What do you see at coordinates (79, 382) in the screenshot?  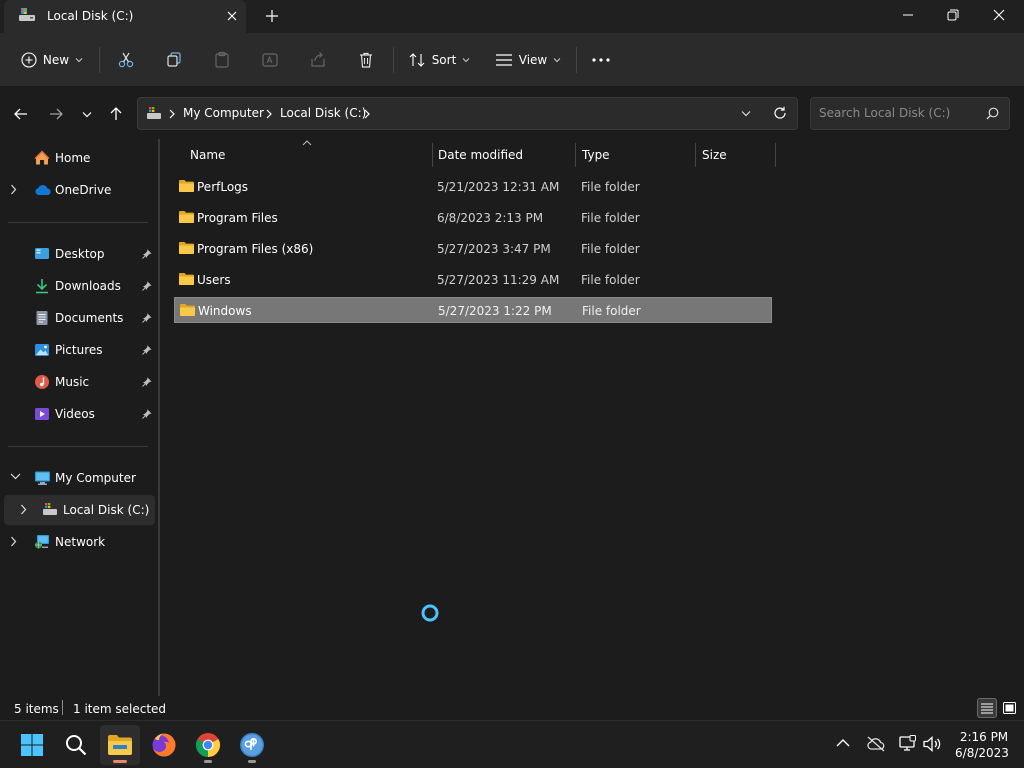 I see `sidebar-item-music: Music` at bounding box center [79, 382].